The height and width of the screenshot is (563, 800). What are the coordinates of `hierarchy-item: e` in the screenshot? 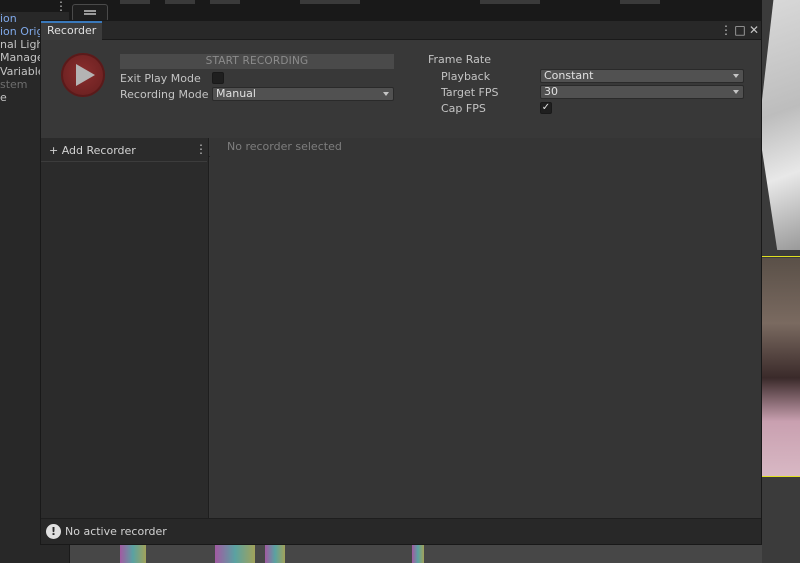 It's located at (3, 97).